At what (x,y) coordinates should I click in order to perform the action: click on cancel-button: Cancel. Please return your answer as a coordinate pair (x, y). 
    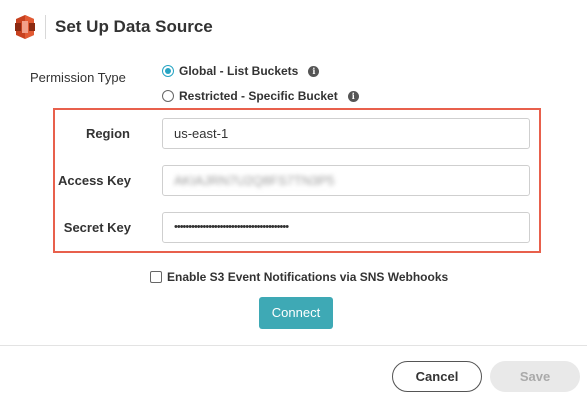
    Looking at the image, I should click on (437, 376).